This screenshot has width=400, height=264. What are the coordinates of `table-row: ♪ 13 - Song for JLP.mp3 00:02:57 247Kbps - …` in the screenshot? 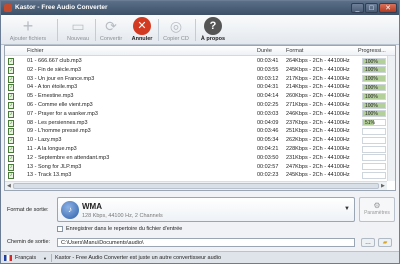 It's located at (196, 167).